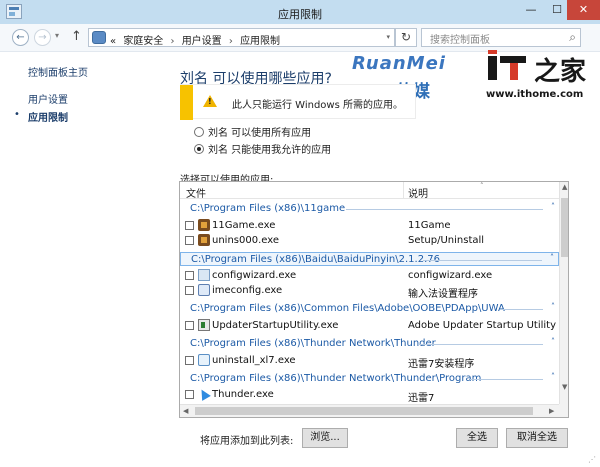  Describe the element at coordinates (501, 37) in the screenshot. I see `search-input: 搜索控制面板 ⌕` at that location.